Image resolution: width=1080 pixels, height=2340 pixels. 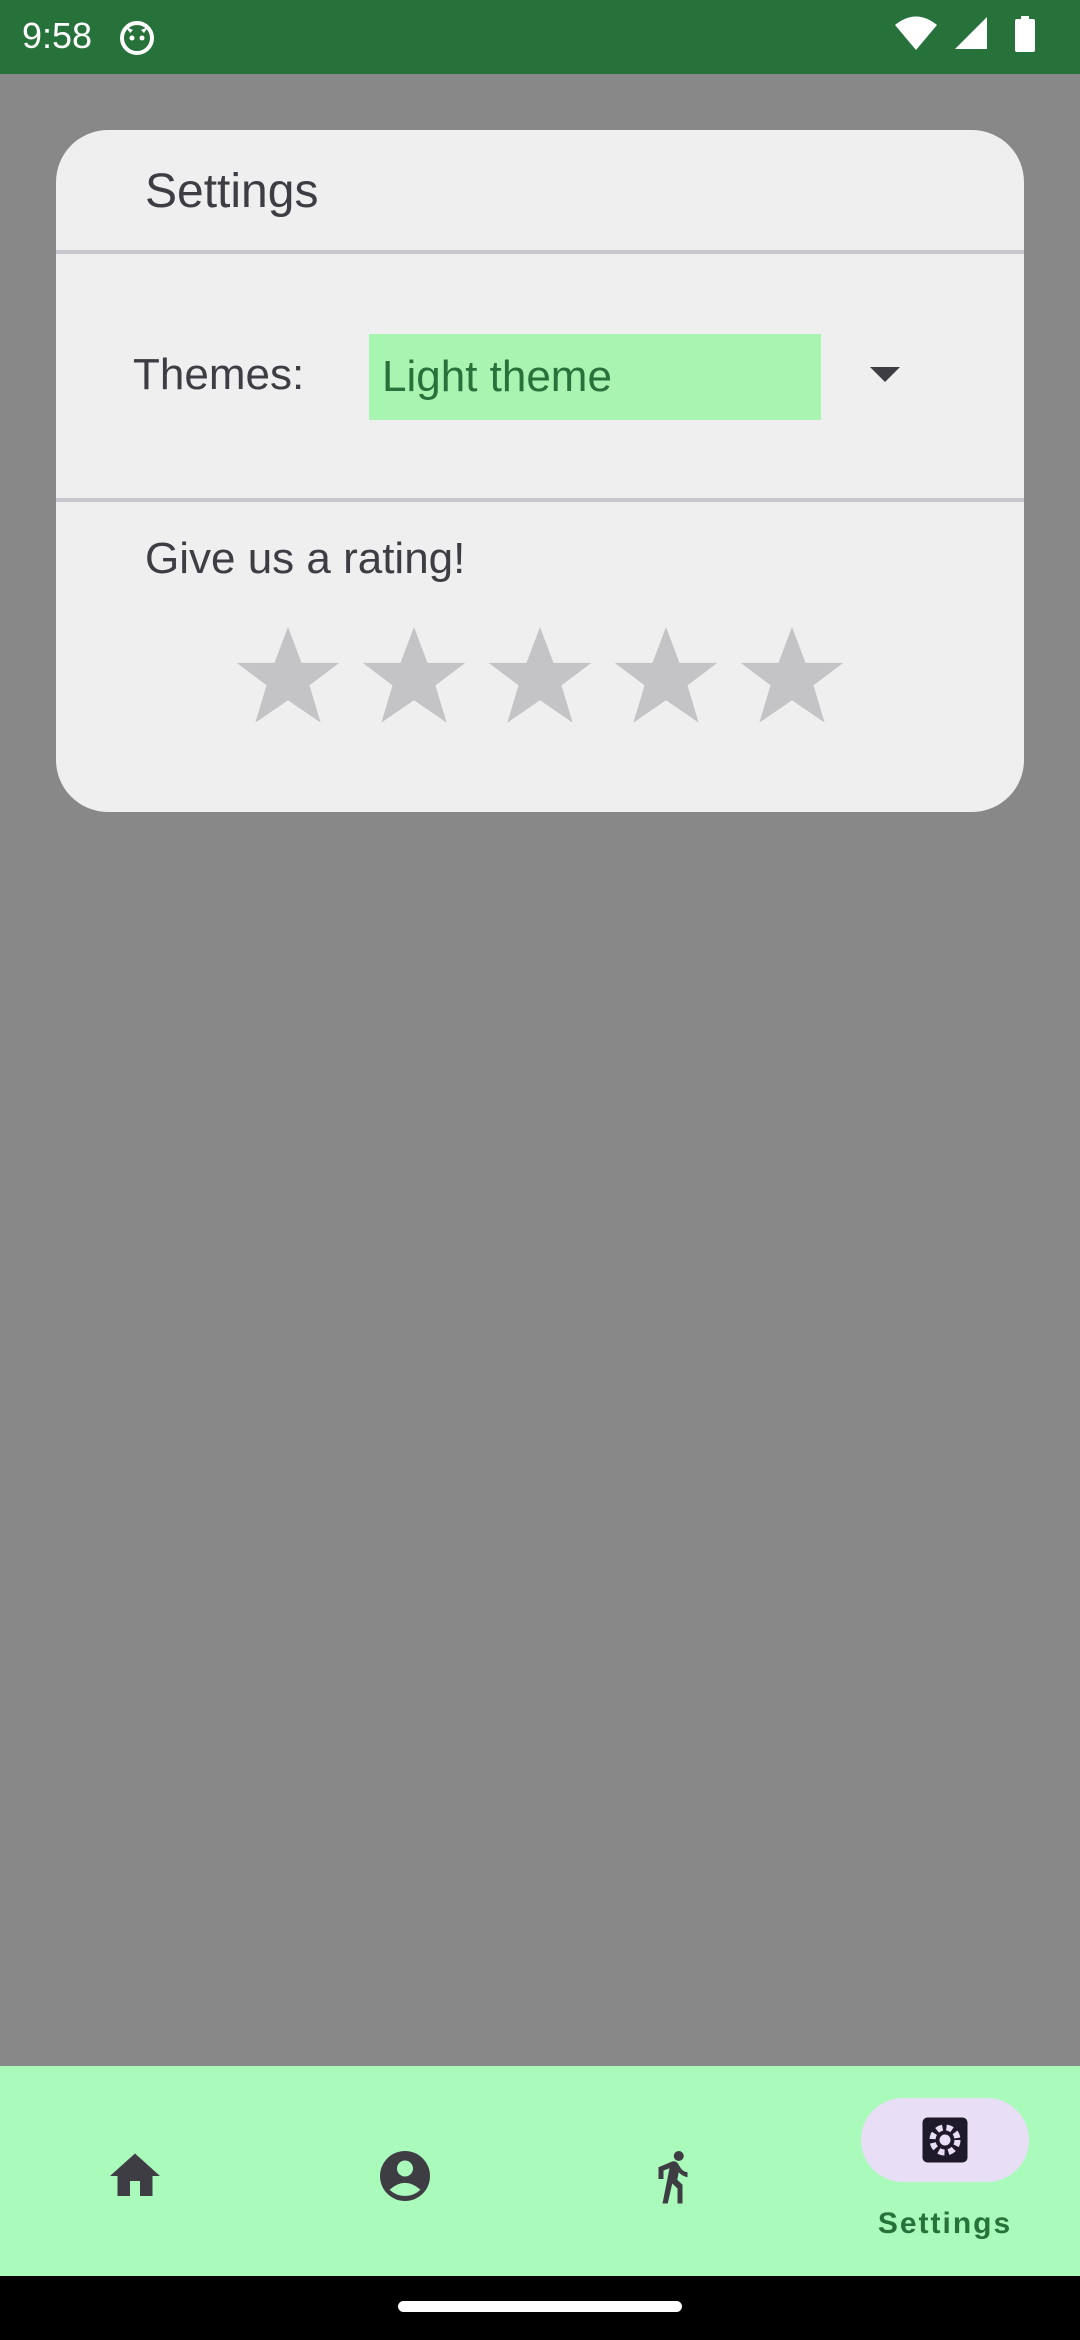 What do you see at coordinates (137, 38) in the screenshot?
I see `cat-notification-icon` at bounding box center [137, 38].